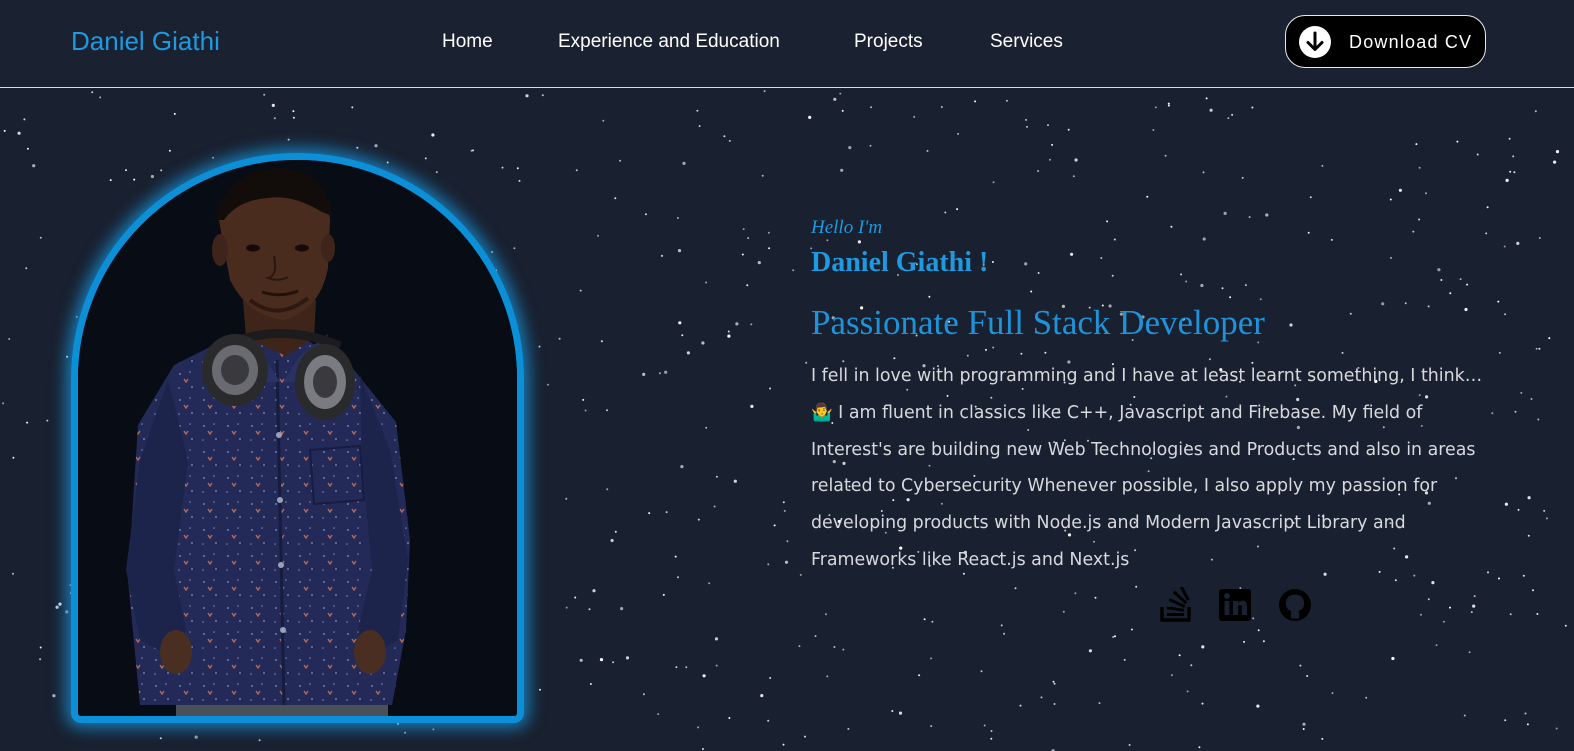 This screenshot has height=751, width=1574. Describe the element at coordinates (1176, 605) in the screenshot. I see `stack-overflow-icon` at that location.